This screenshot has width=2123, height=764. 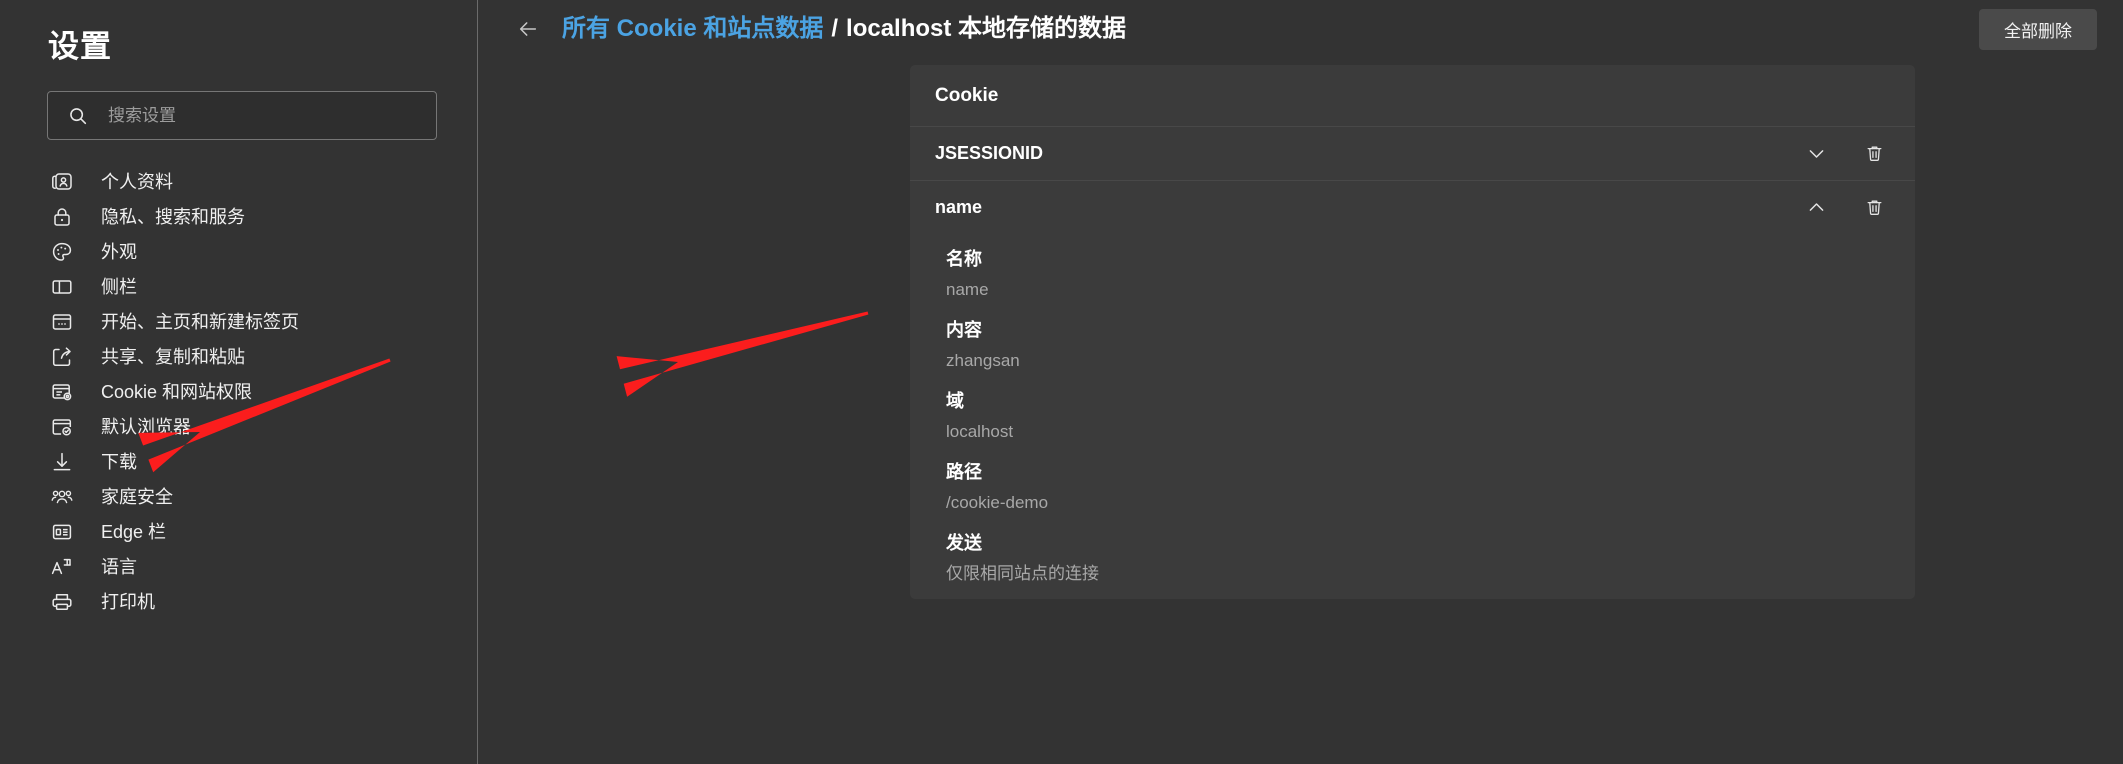 What do you see at coordinates (62, 602) in the screenshot?
I see `printer-icon` at bounding box center [62, 602].